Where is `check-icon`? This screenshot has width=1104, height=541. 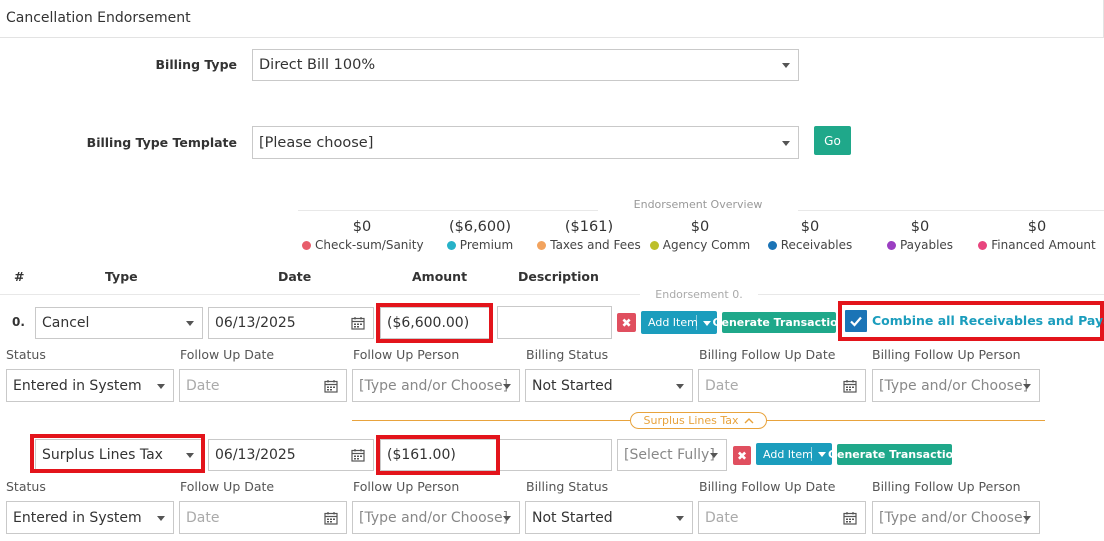 check-icon is located at coordinates (856, 321).